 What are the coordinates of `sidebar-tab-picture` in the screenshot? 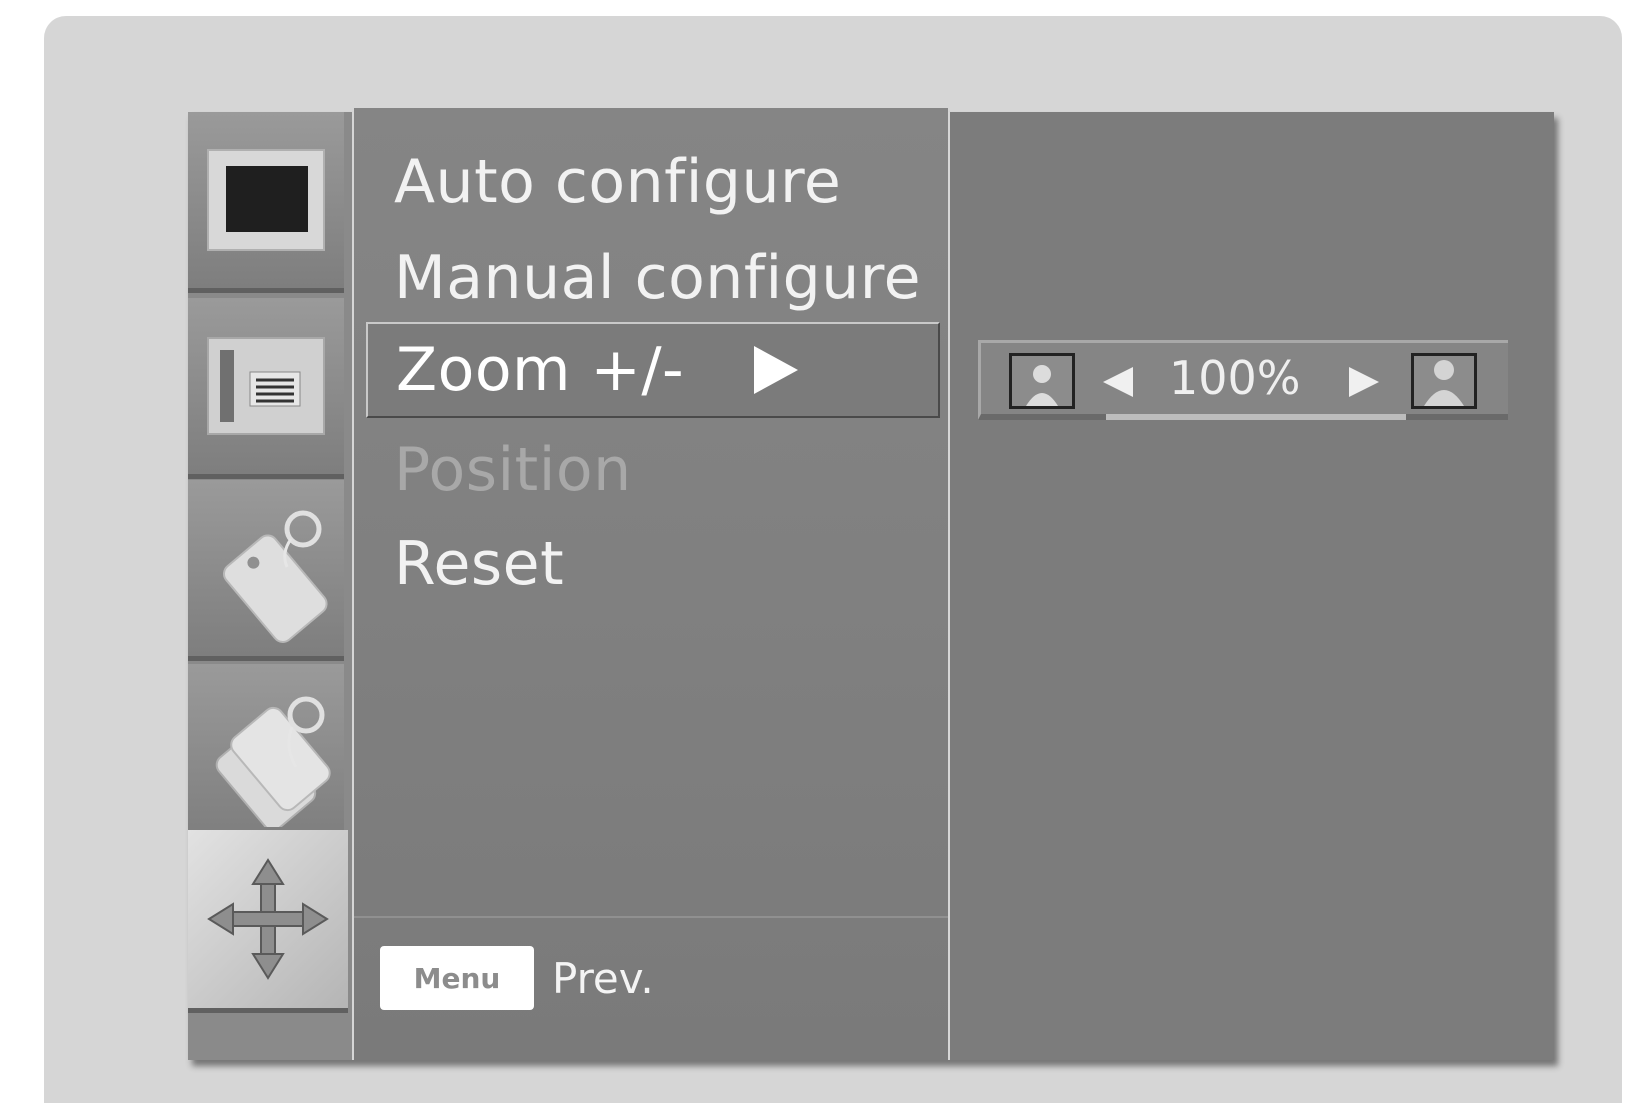 It's located at (266, 202).